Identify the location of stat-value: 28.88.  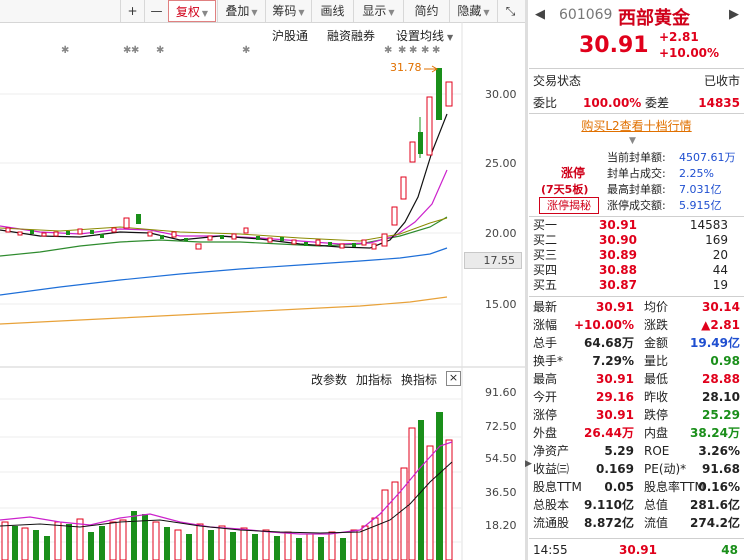
(721, 379).